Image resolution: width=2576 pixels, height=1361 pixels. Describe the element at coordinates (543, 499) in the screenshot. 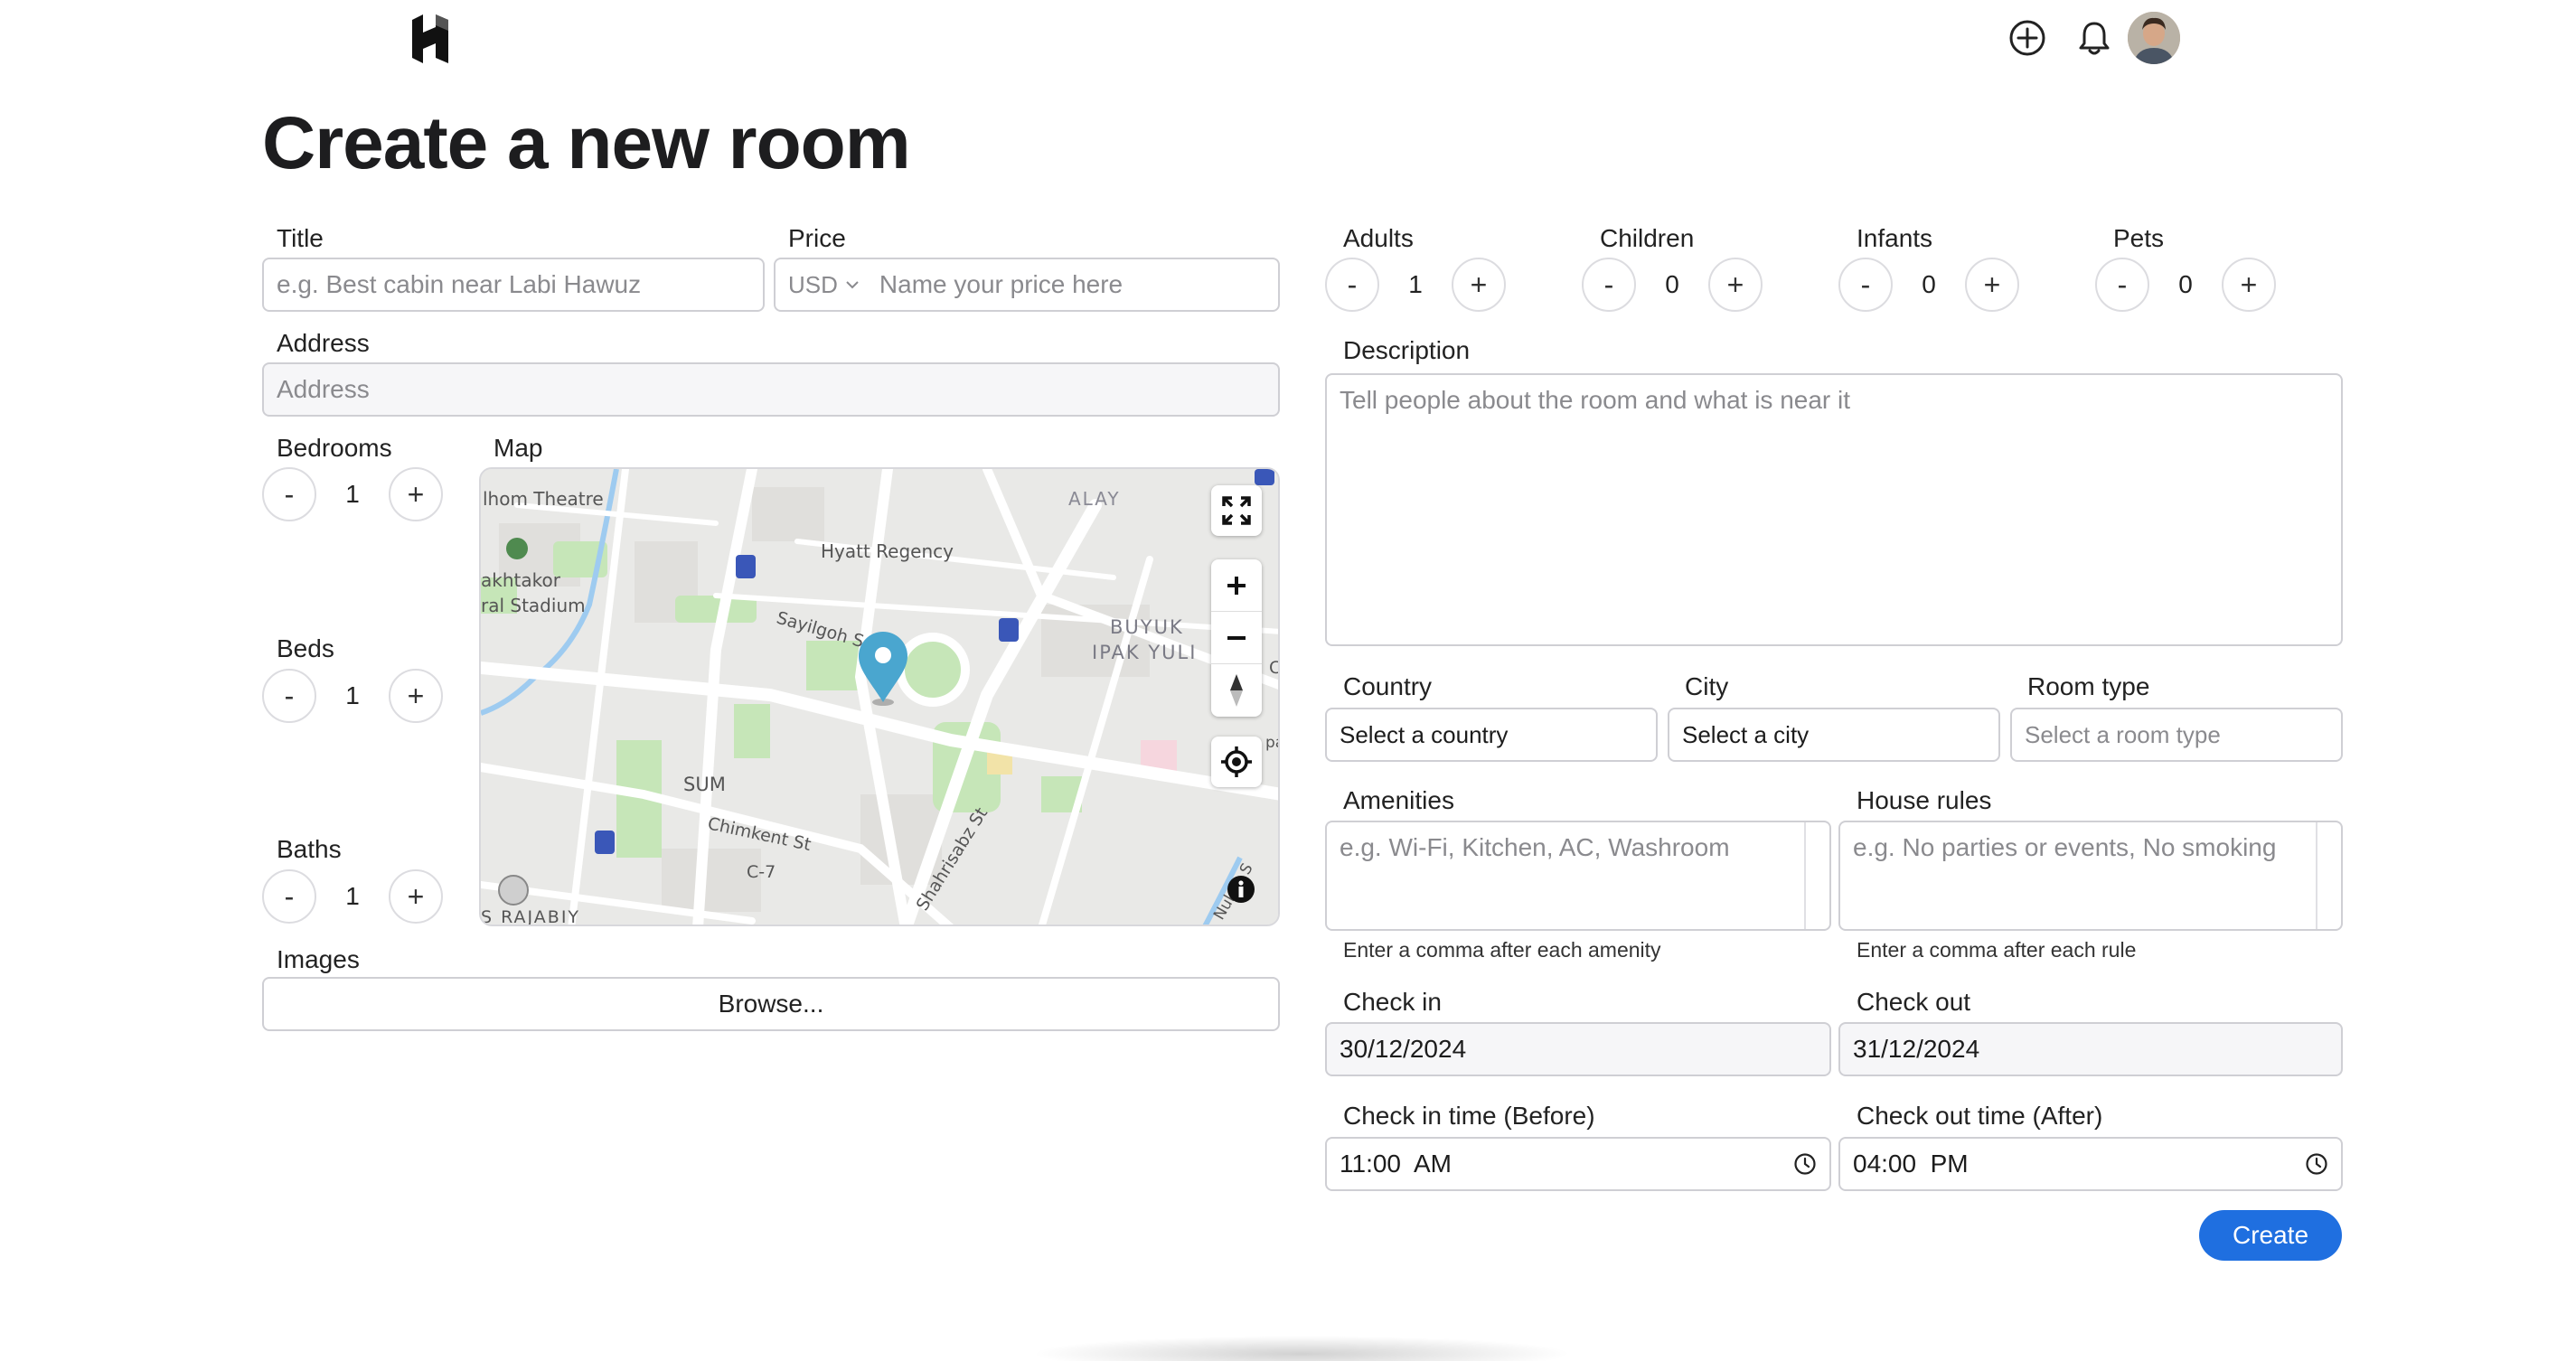

I see `map-label-theatre: lhom Theatre` at that location.